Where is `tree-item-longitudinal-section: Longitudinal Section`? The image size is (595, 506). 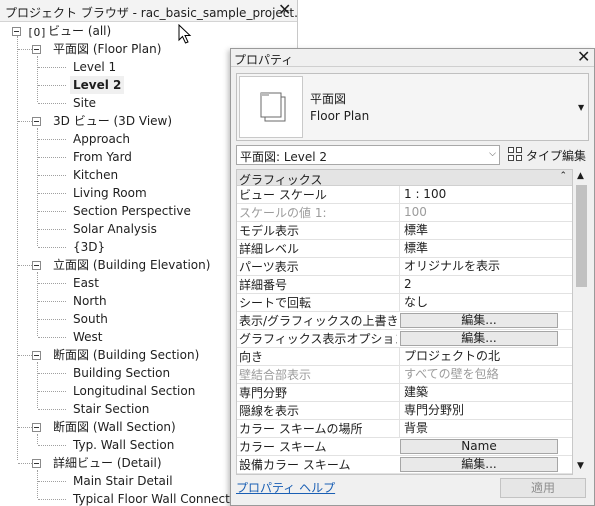 tree-item-longitudinal-section: Longitudinal Section is located at coordinates (134, 391).